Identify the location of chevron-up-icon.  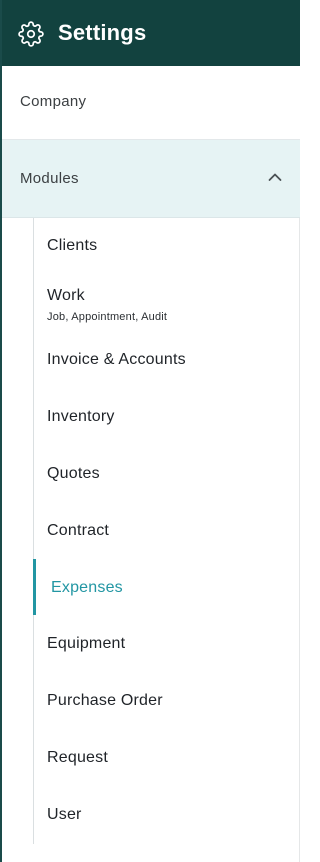
(275, 177).